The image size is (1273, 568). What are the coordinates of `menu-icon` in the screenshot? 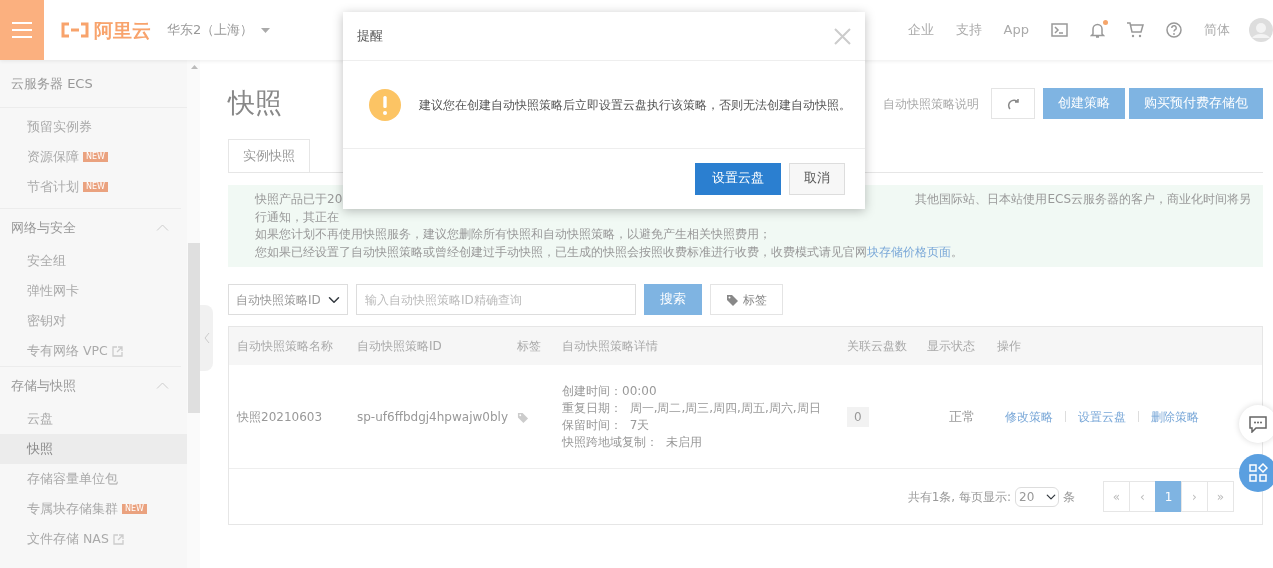 It's located at (22, 30).